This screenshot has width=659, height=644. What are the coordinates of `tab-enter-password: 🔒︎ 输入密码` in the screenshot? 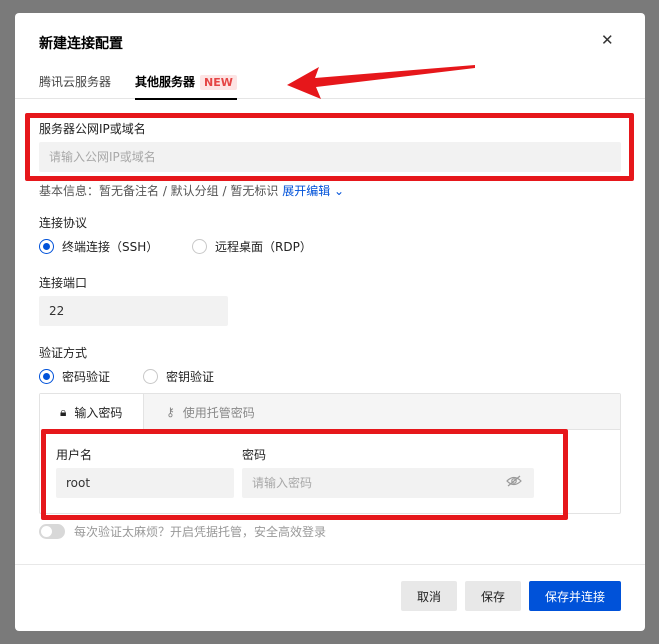 It's located at (92, 412).